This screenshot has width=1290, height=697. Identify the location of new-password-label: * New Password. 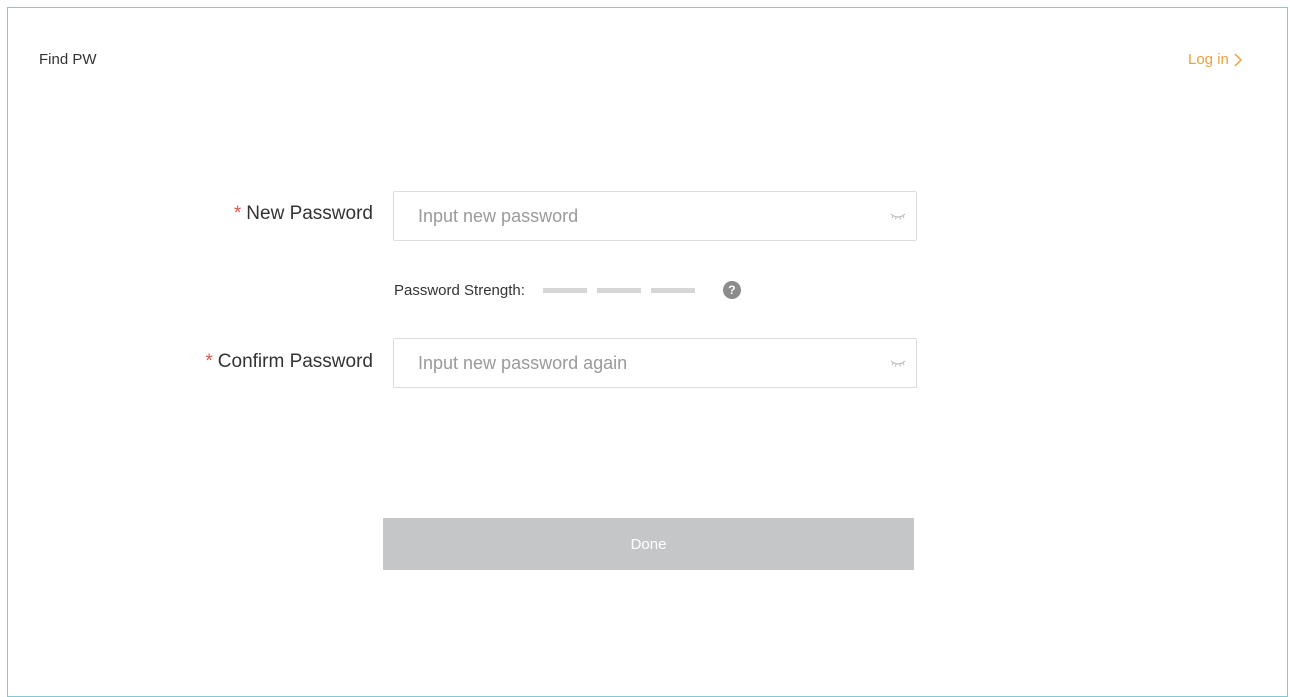
(303, 214).